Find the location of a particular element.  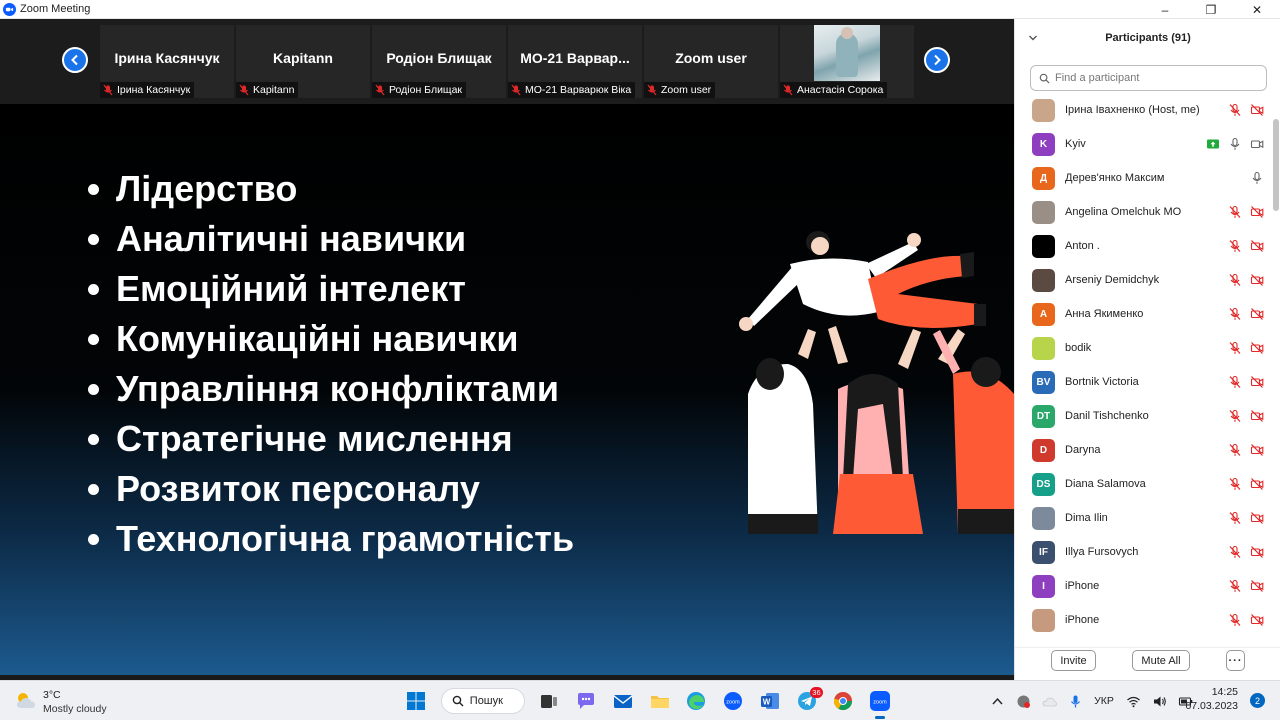

search-icon is located at coordinates (1044, 78).